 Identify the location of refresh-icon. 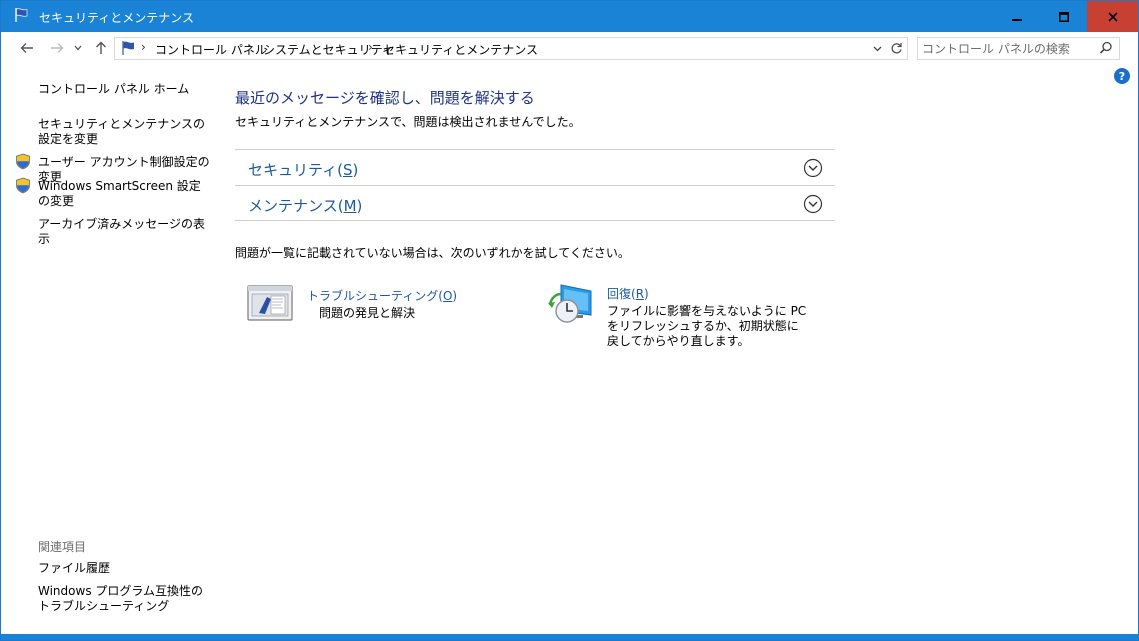
(896, 47).